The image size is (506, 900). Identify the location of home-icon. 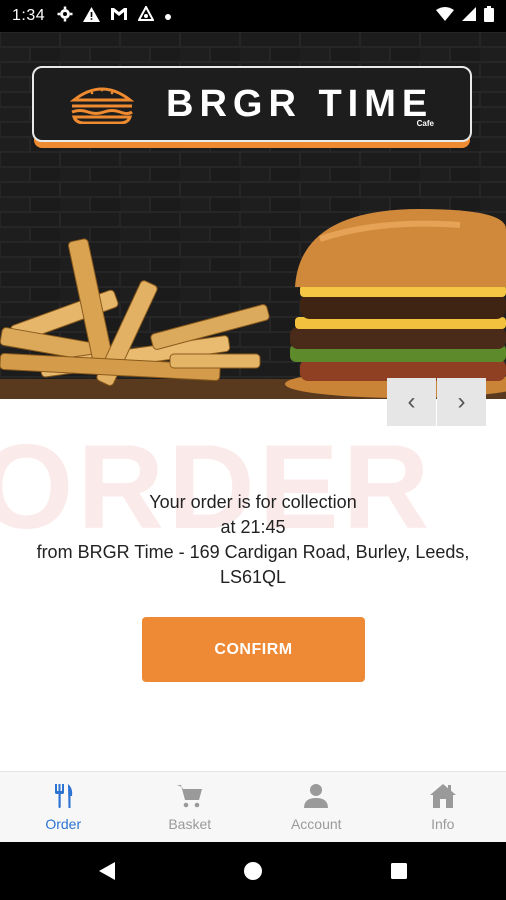
(442, 796).